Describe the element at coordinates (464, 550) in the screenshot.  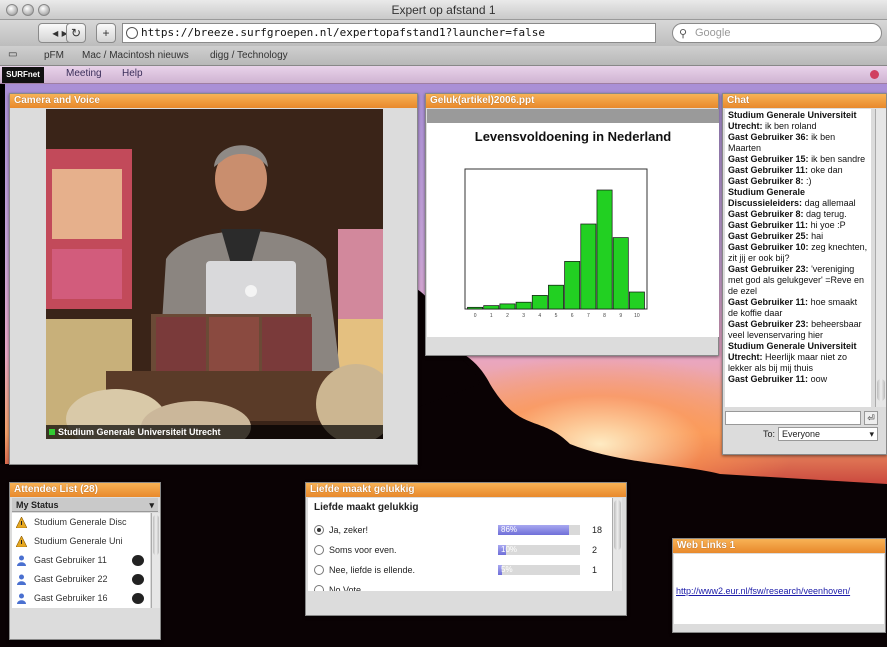
I see `poll-option: Soms voor even. 10% 2` at that location.